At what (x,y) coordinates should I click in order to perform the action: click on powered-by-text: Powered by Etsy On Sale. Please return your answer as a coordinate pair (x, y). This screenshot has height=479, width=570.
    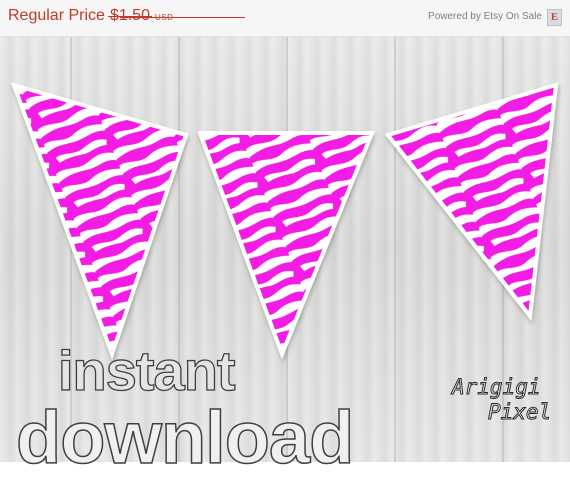
    Looking at the image, I should click on (485, 16).